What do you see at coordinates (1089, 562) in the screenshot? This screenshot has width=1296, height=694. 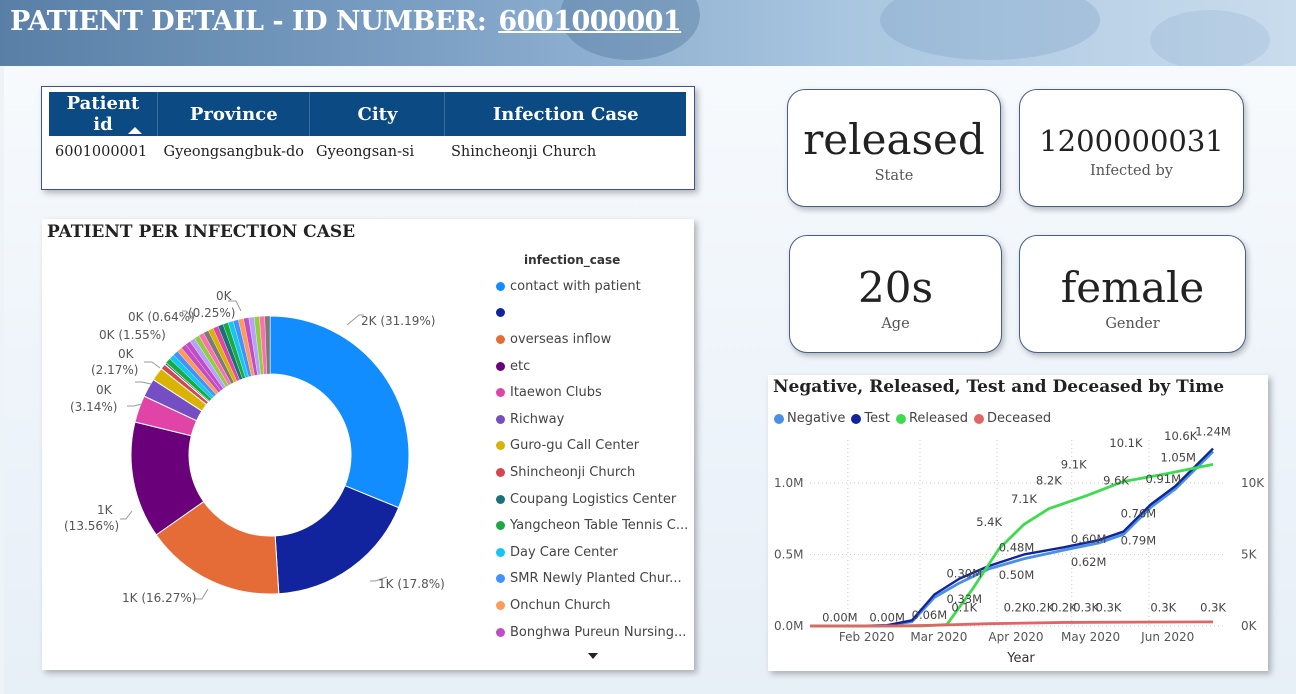 I see `data-label: 0.62M` at bounding box center [1089, 562].